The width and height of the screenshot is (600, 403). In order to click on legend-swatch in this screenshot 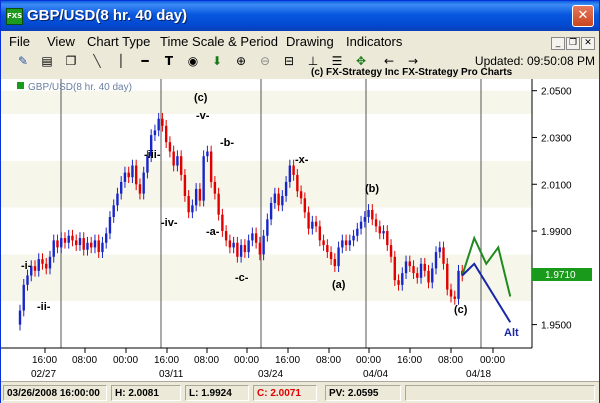, I will do `click(20, 85)`.